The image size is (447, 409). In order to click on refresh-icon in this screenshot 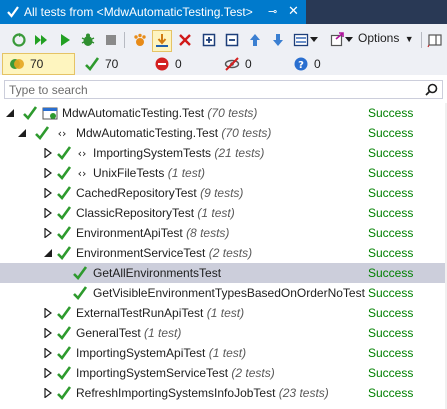, I will do `click(19, 40)`.